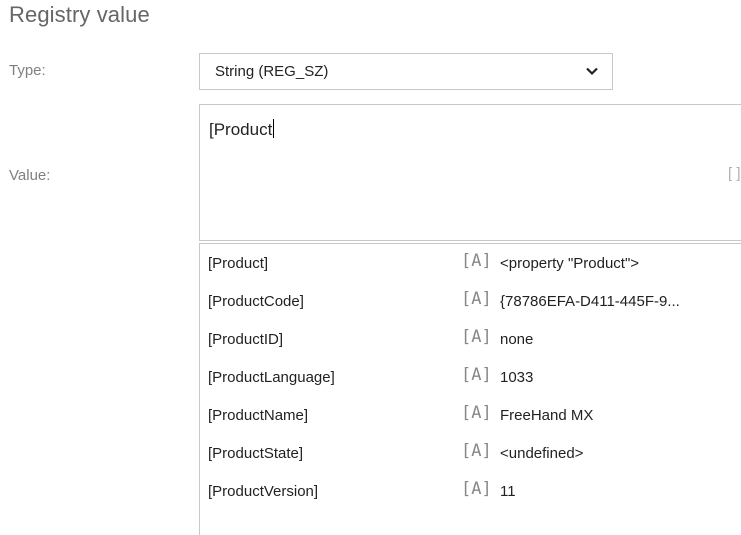 Image resolution: width=741 pixels, height=535 pixels. What do you see at coordinates (256, 301) in the screenshot?
I see `property-name: [ProductCode]` at bounding box center [256, 301].